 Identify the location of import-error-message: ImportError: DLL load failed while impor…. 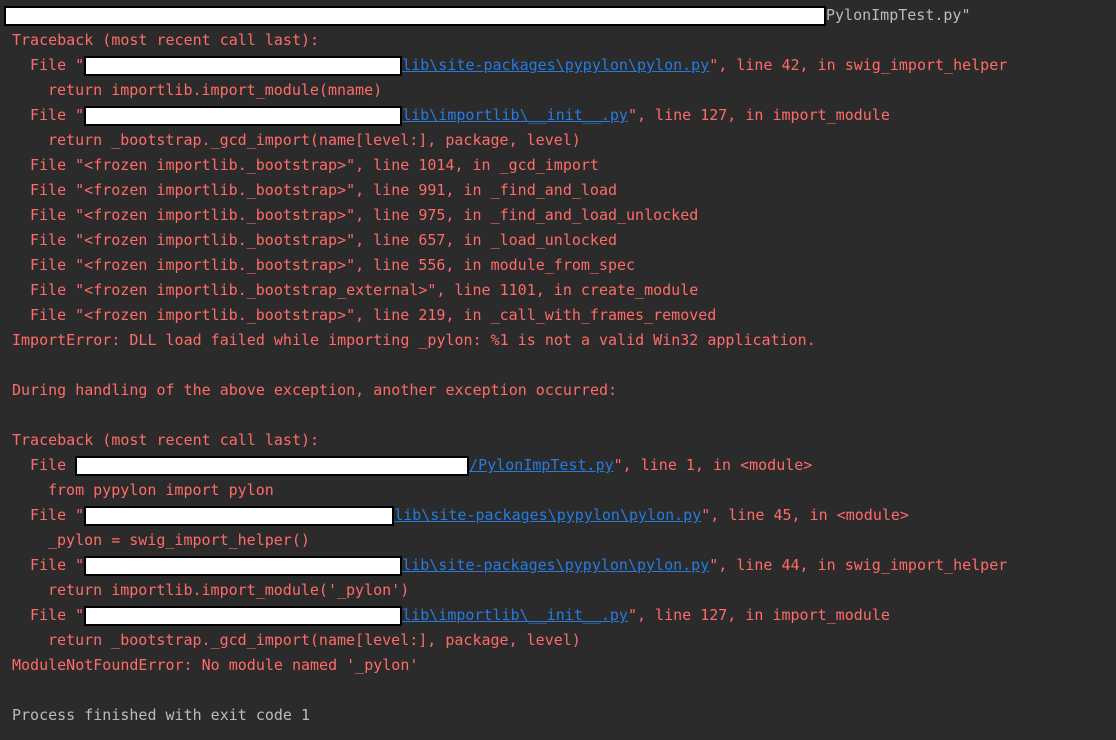
(414, 340).